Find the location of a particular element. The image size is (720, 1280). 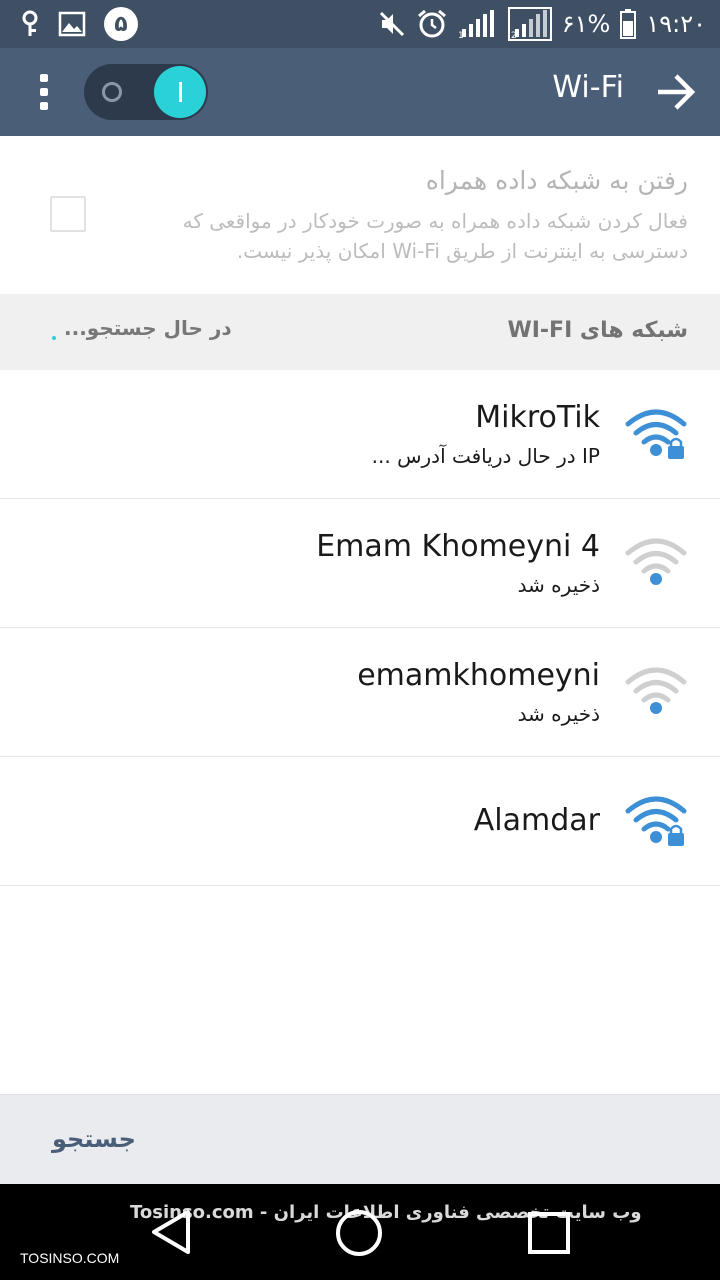

network-item-alamdar: Alamdar is located at coordinates (360, 821).